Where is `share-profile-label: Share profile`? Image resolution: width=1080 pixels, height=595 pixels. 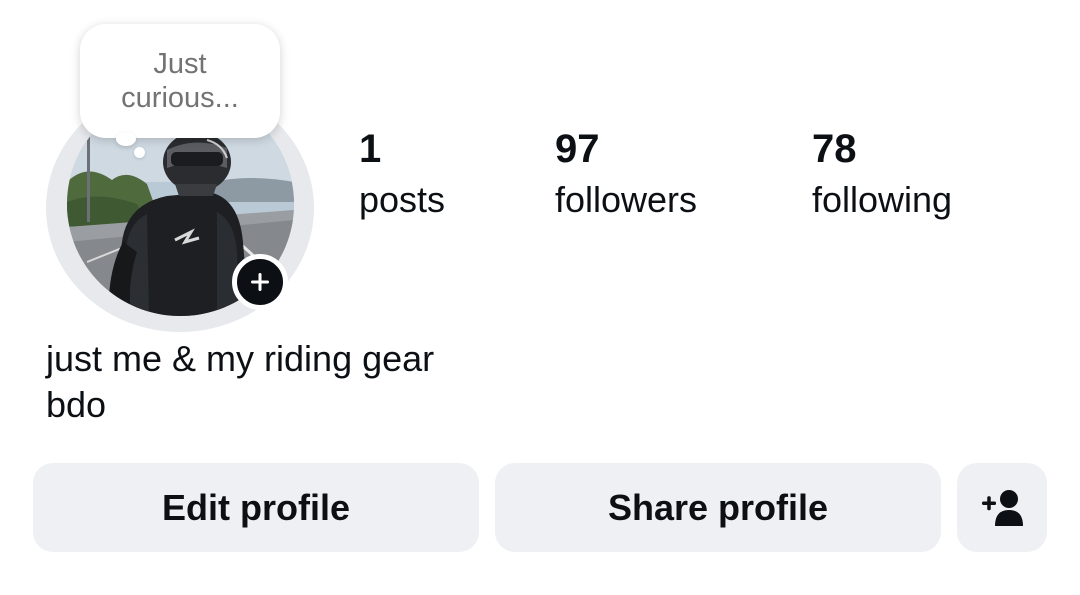 share-profile-label: Share profile is located at coordinates (718, 507).